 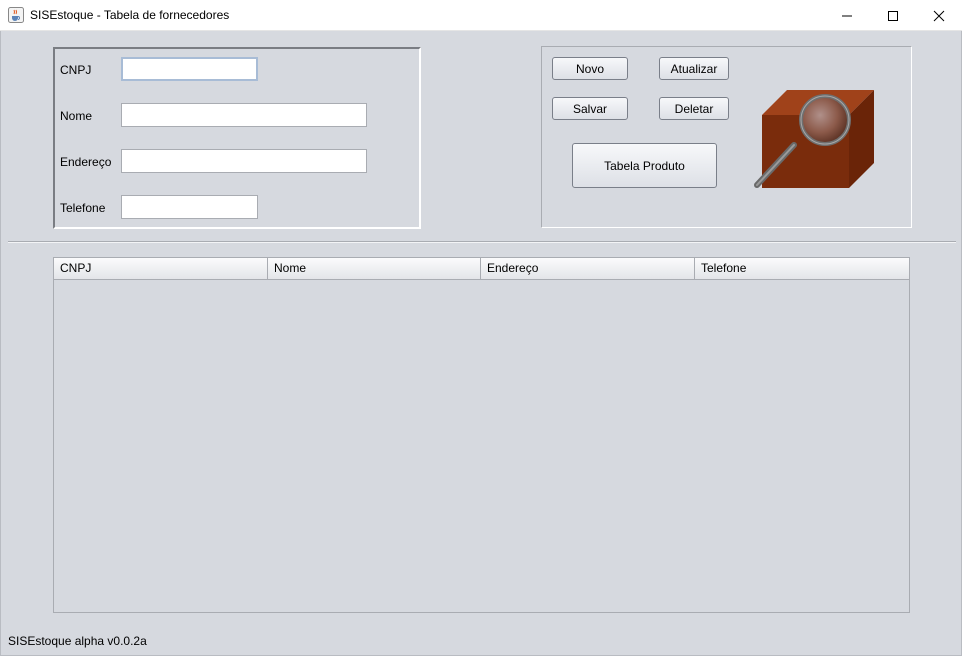 What do you see at coordinates (590, 108) in the screenshot?
I see `salvar-button: Salvar` at bounding box center [590, 108].